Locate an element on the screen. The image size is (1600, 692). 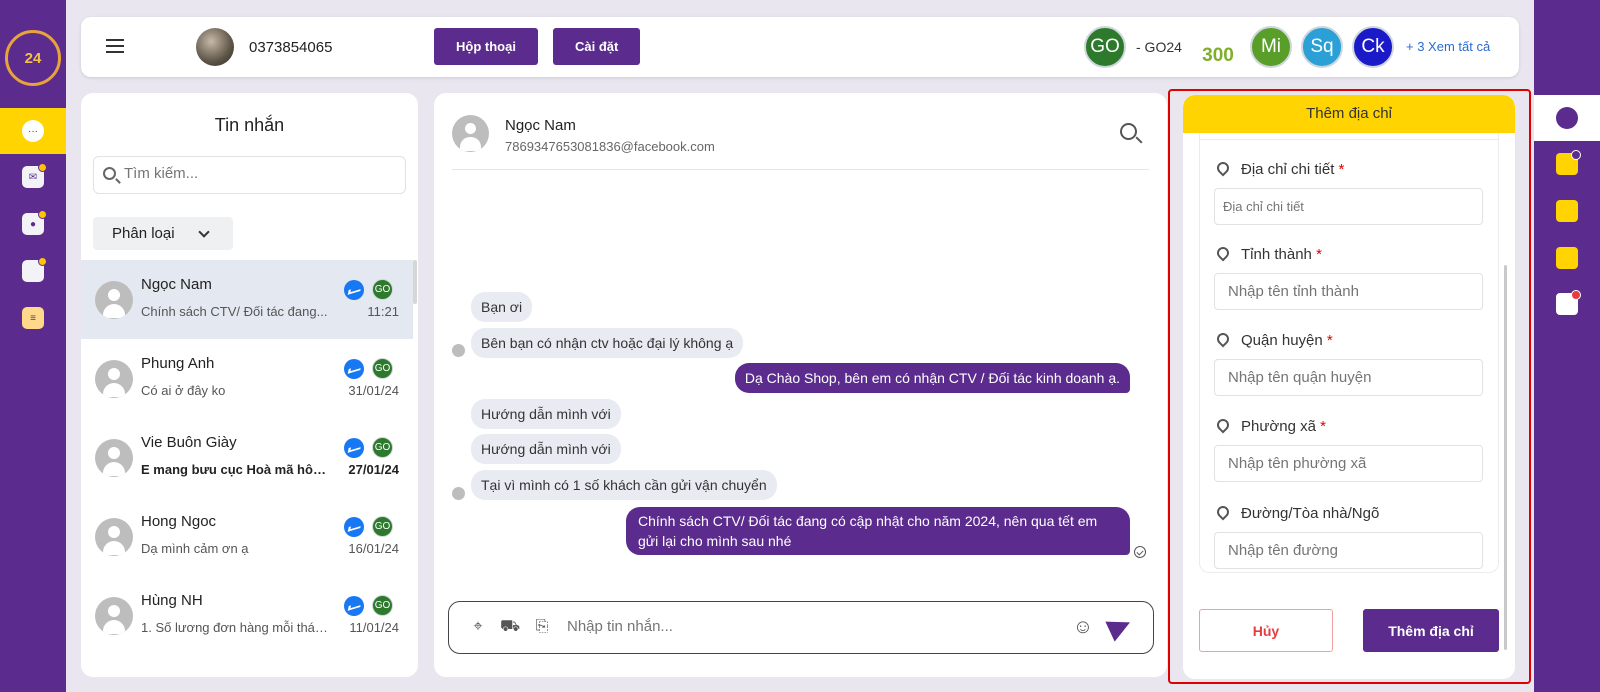
add-address-button: Thêm địa chỉ is located at coordinates (1431, 630).